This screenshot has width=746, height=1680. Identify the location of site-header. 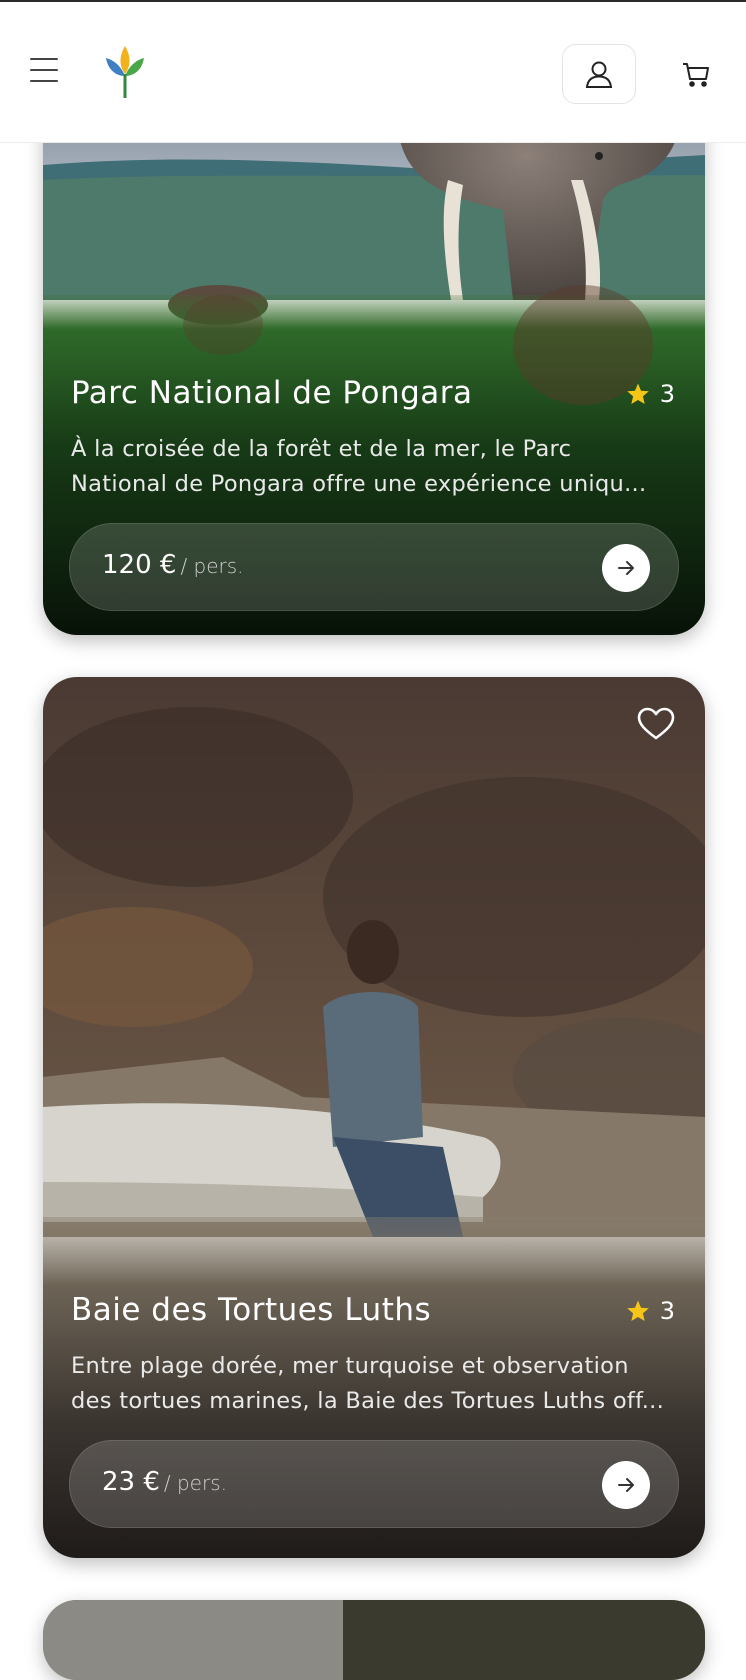
(373, 72).